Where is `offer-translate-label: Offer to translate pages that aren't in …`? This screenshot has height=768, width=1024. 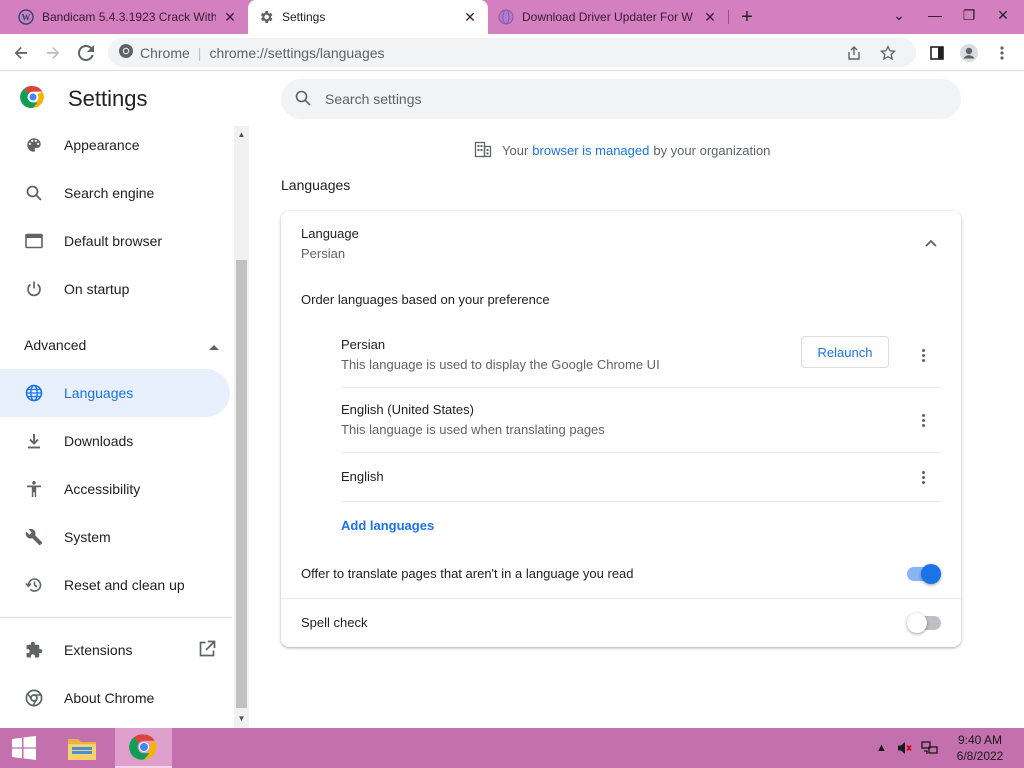 offer-translate-label: Offer to translate pages that aren't in … is located at coordinates (467, 573).